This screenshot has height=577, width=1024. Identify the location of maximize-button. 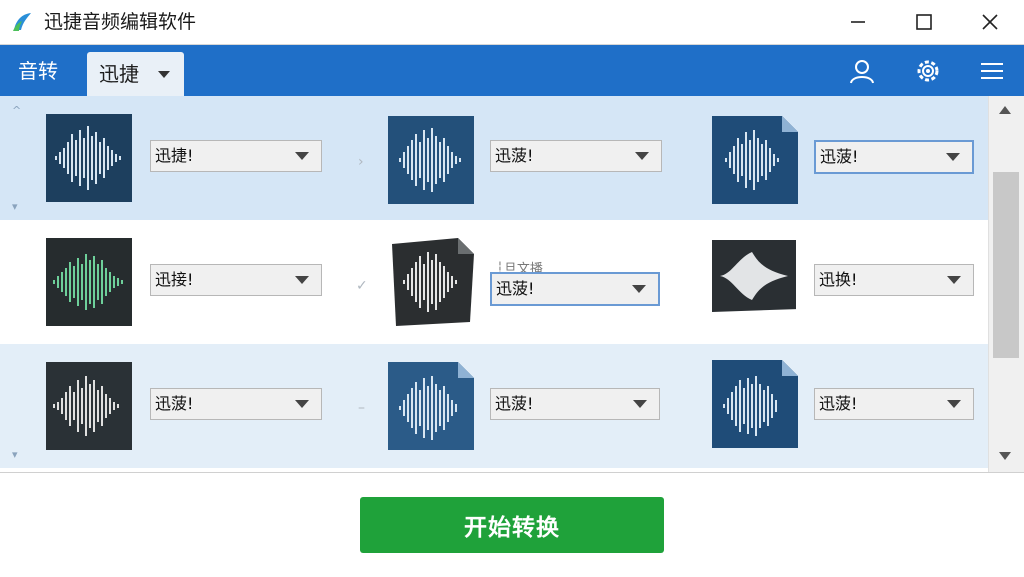
(924, 22).